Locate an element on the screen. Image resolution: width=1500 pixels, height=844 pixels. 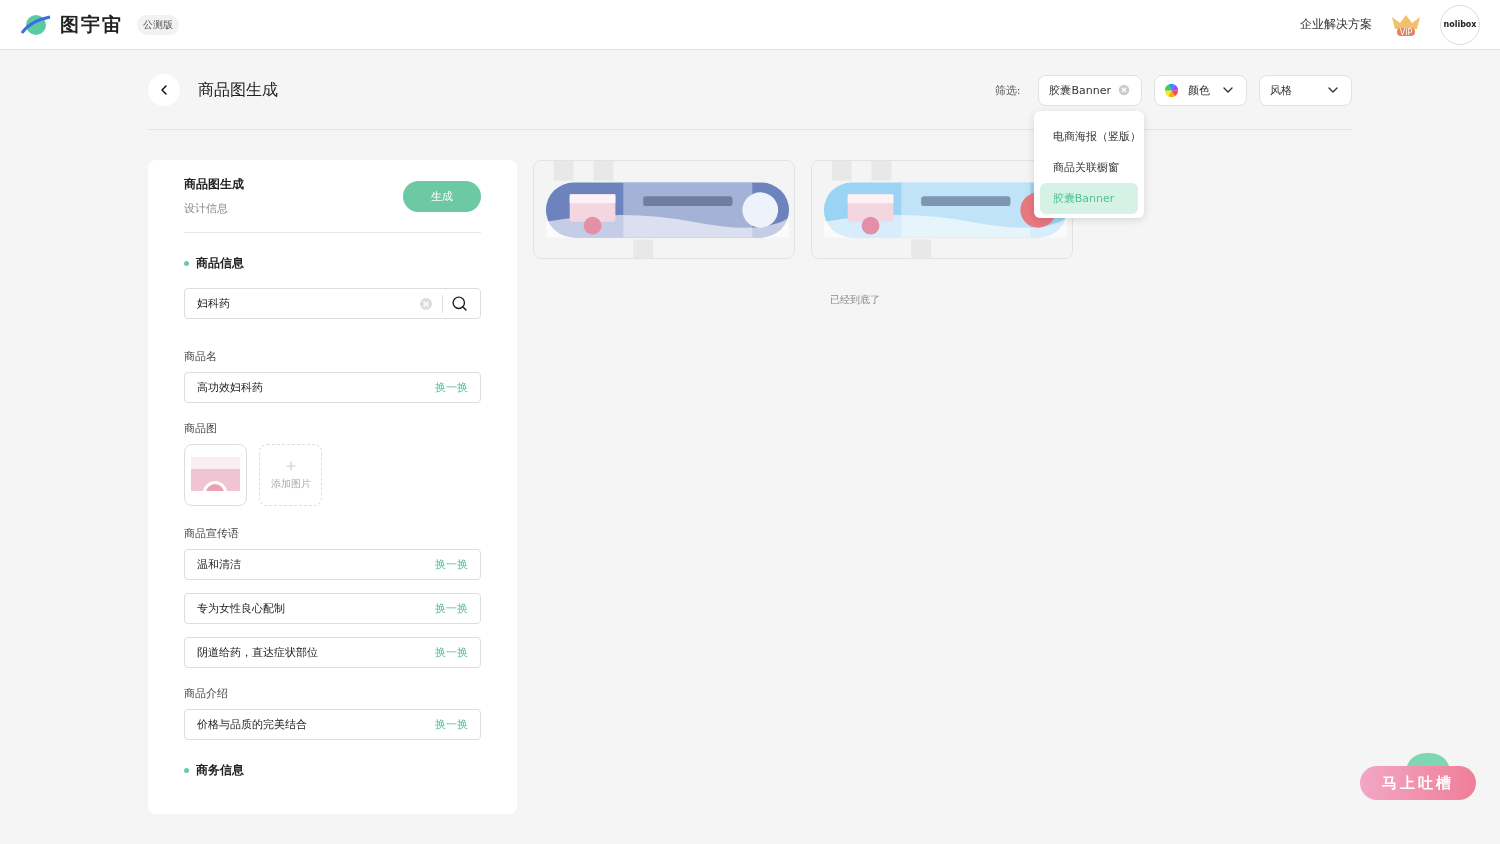
field-label: 商品图 is located at coordinates (201, 428).